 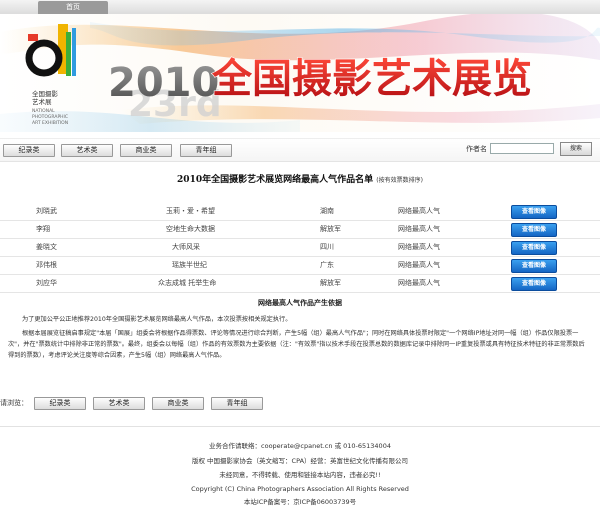 What do you see at coordinates (60, 403) in the screenshot?
I see `browse-button-documentary: 纪录类` at bounding box center [60, 403].